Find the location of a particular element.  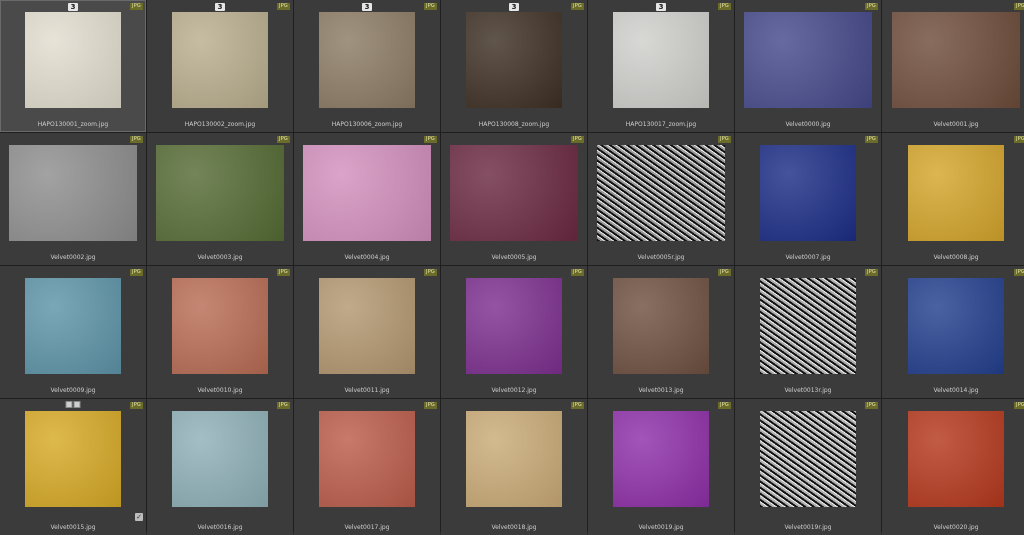

thumbnail-cell: JPG Velvet0017.jpg is located at coordinates (367, 467).